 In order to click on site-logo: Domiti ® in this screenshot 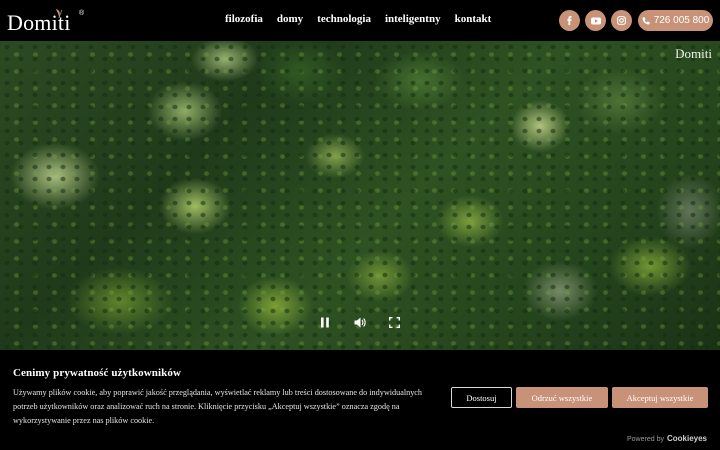, I will do `click(45, 21)`.